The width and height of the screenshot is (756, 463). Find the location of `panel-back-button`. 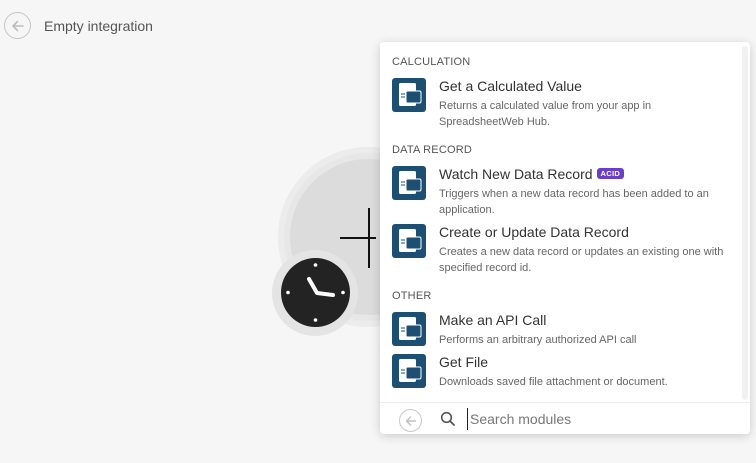

panel-back-button is located at coordinates (410, 420).